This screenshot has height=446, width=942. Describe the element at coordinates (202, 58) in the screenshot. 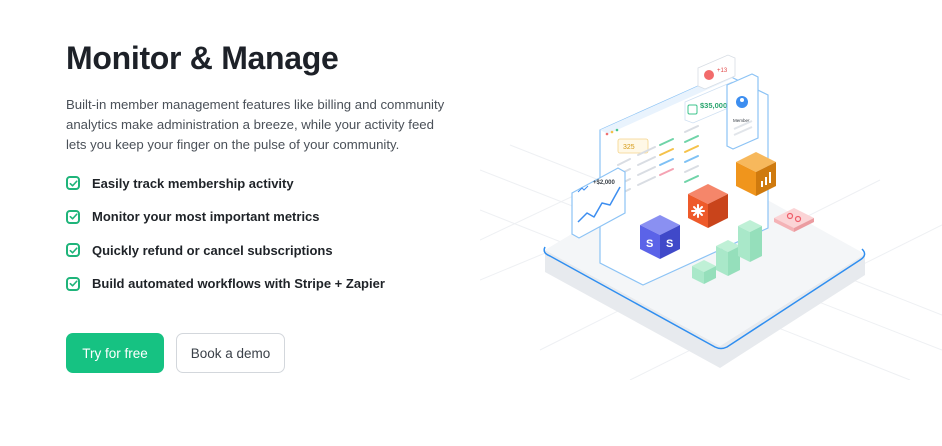

I see `page-title: Monitor & Manage` at that location.